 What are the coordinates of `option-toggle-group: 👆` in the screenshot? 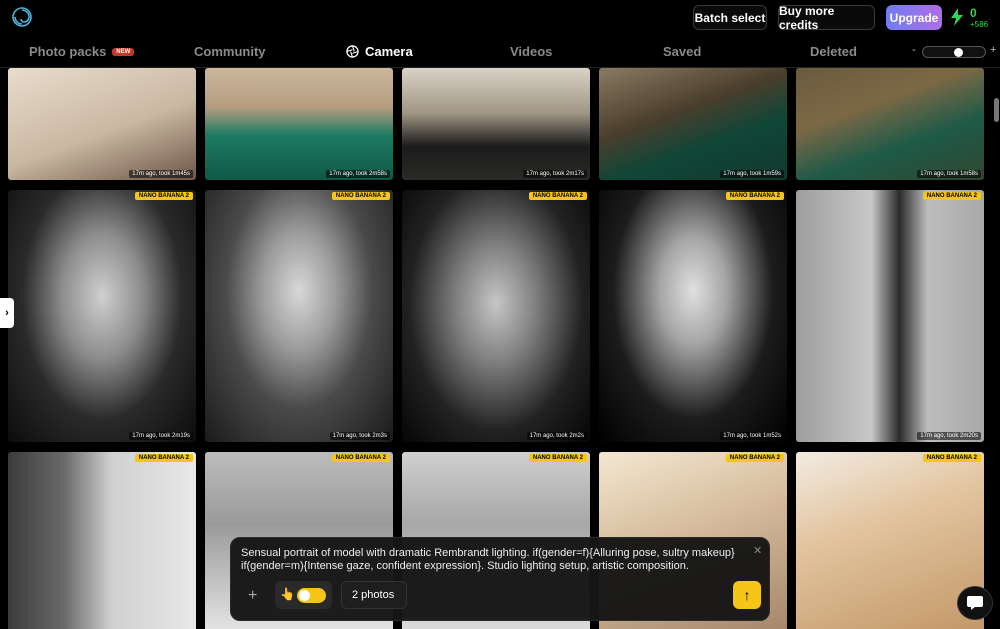 It's located at (303, 595).